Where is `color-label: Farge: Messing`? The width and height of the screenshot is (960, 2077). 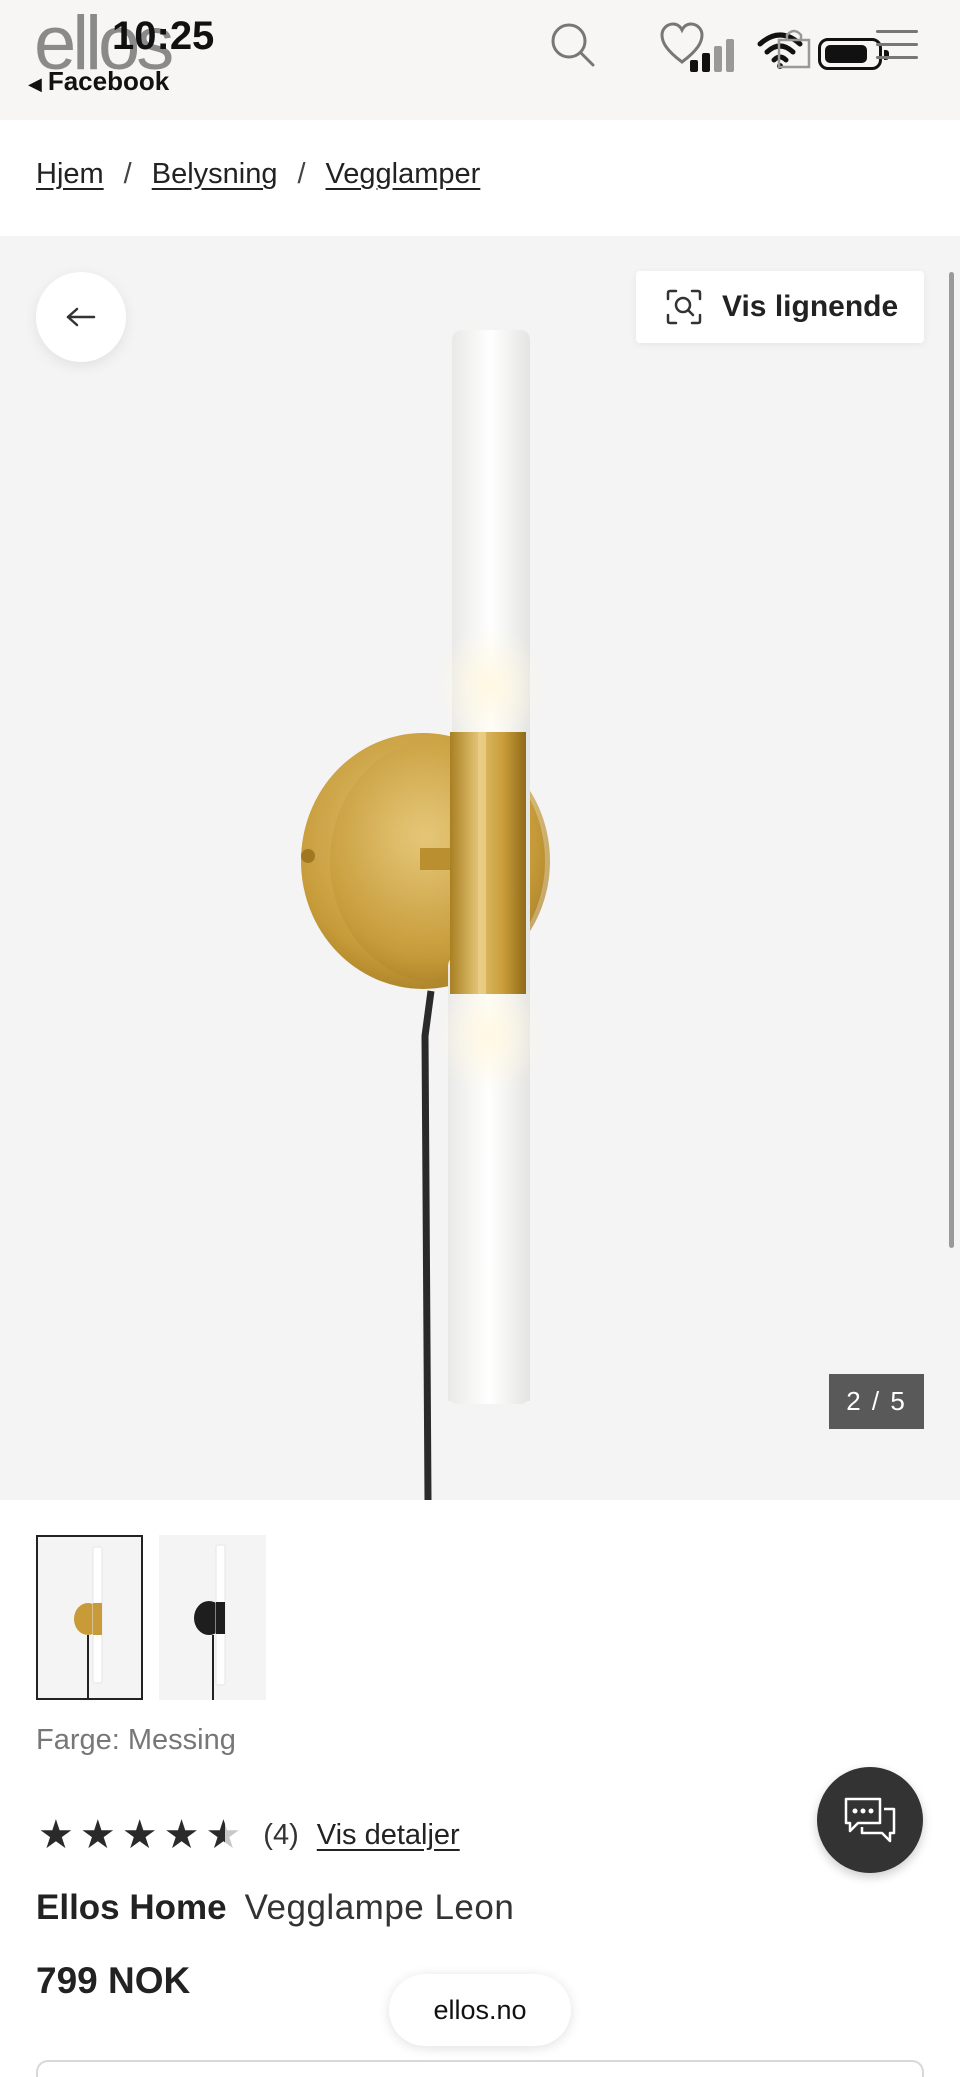 color-label: Farge: Messing is located at coordinates (136, 1740).